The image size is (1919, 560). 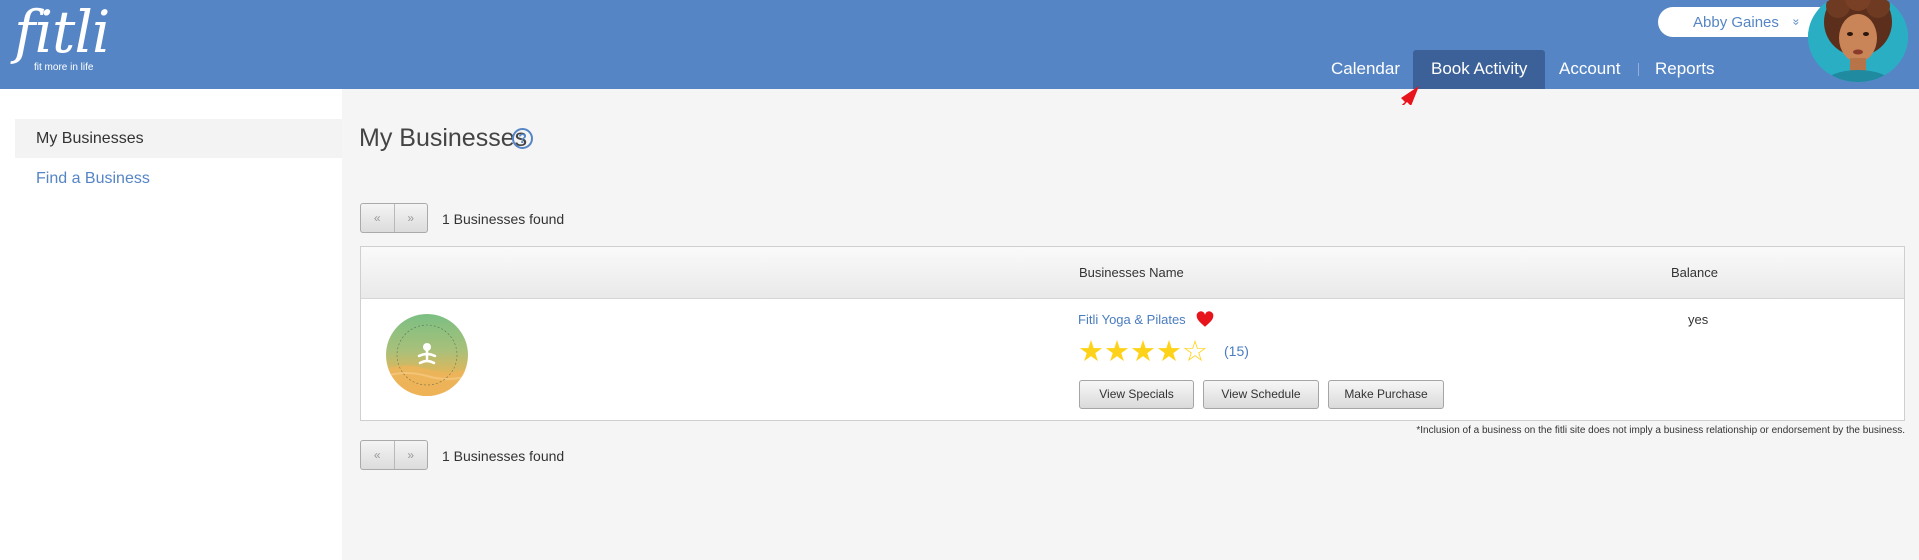 I want to click on user-menu-dropdown: Abby Gaines », so click(x=1745, y=22).